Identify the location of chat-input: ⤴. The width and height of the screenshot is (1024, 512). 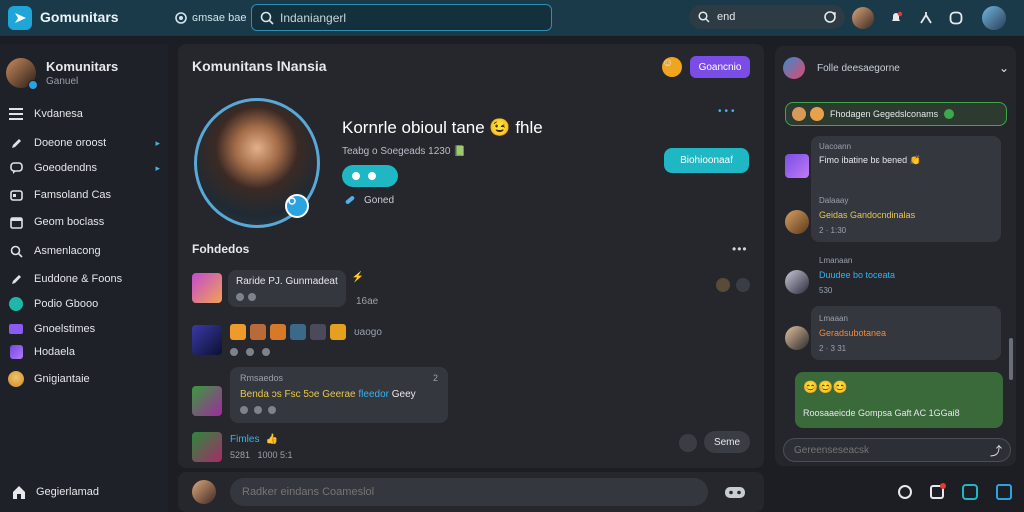
(897, 450).